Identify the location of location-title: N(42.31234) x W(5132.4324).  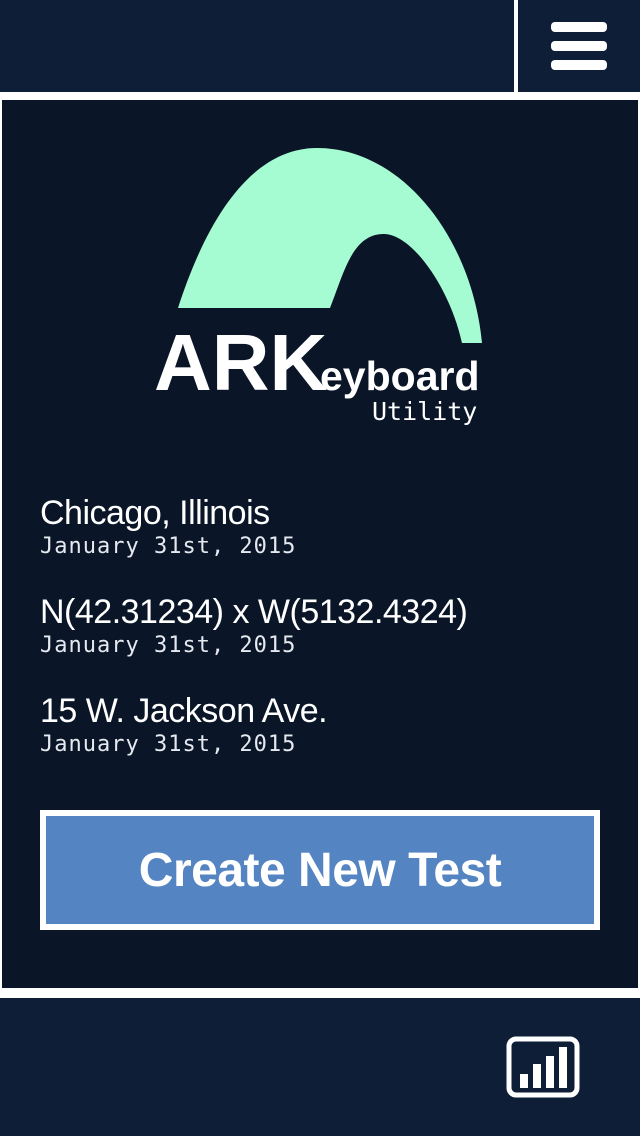
(254, 612).